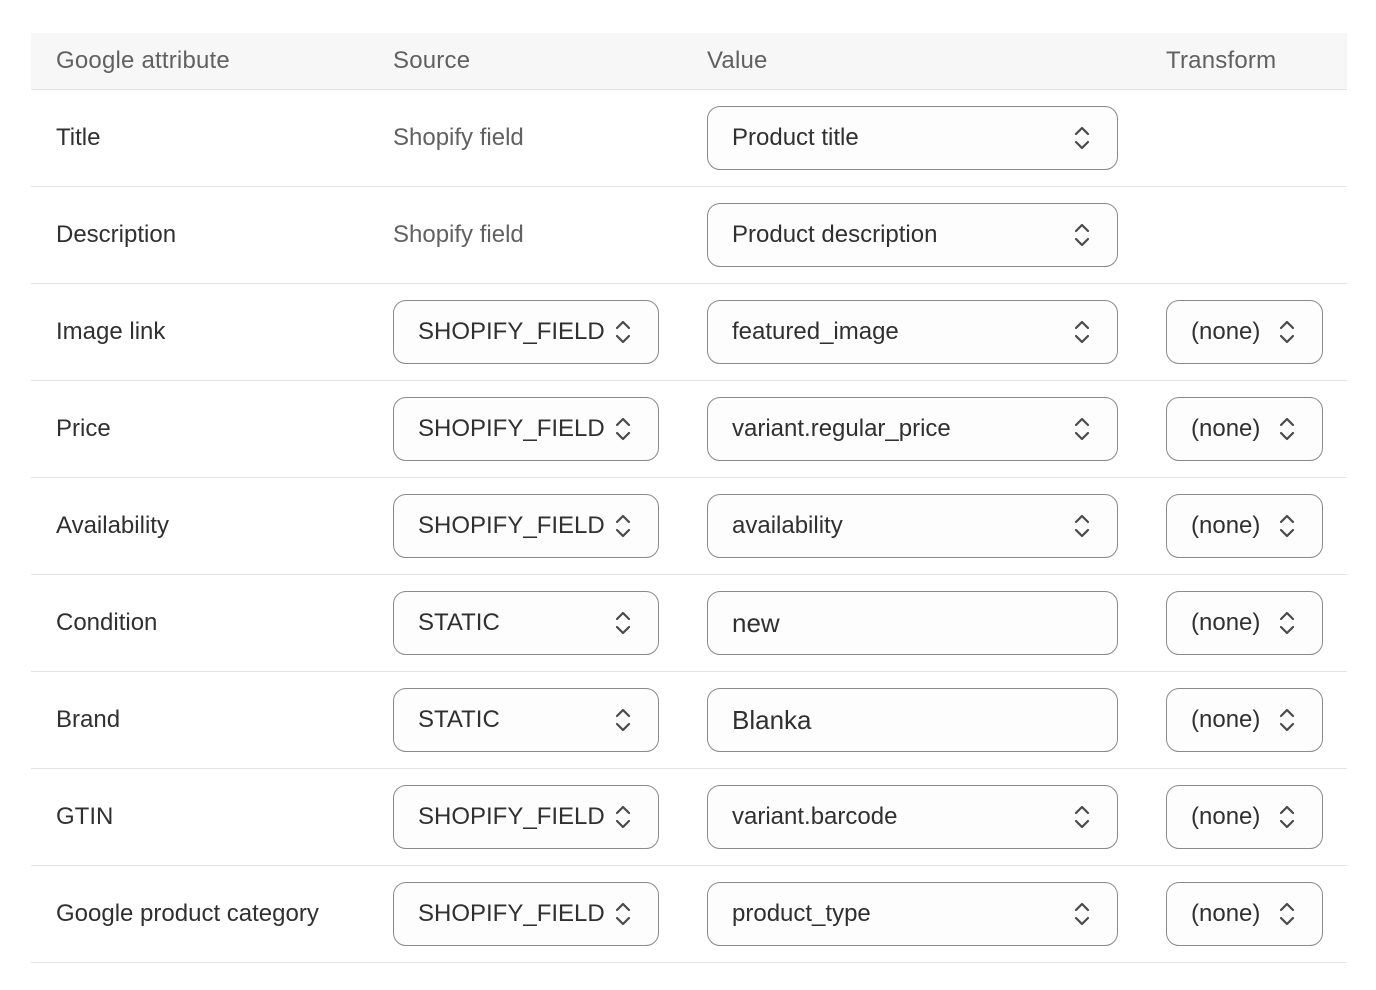 The image size is (1376, 990). What do you see at coordinates (459, 622) in the screenshot?
I see `source-select-value: STATIC` at bounding box center [459, 622].